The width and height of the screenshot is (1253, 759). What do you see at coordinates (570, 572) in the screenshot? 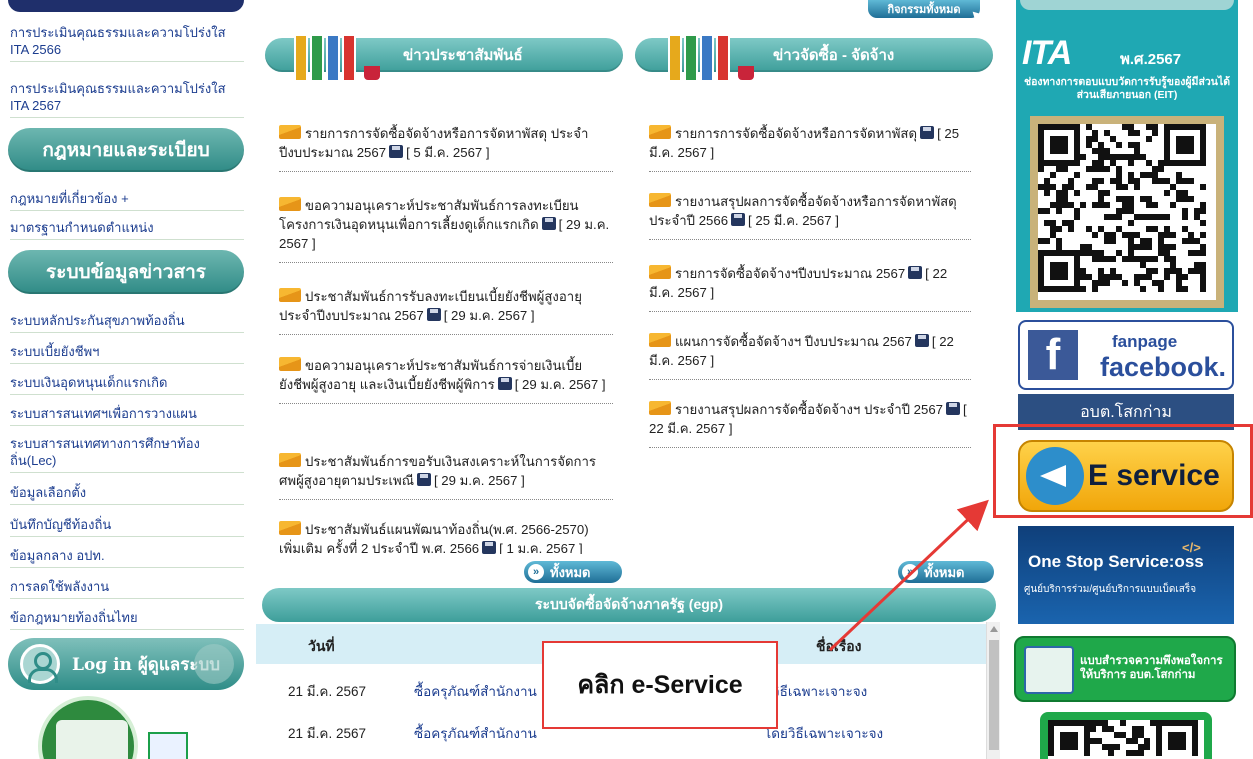
I see `pr-all-label: ทั้งหมด` at bounding box center [570, 572].